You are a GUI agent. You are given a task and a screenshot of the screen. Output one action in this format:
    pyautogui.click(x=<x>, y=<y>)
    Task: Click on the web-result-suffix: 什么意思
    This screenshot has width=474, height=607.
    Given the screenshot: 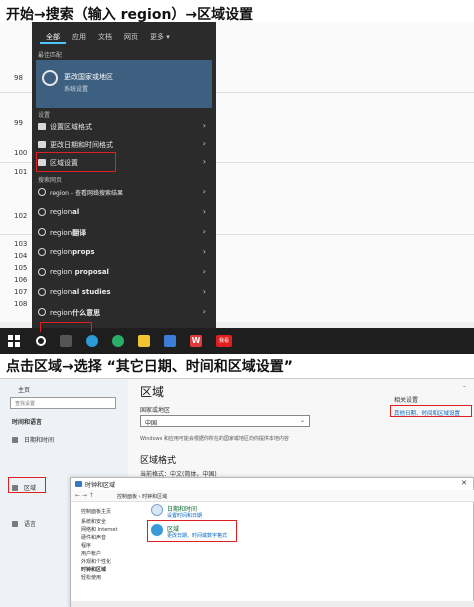 What is the action you would take?
    pyautogui.click(x=86, y=313)
    